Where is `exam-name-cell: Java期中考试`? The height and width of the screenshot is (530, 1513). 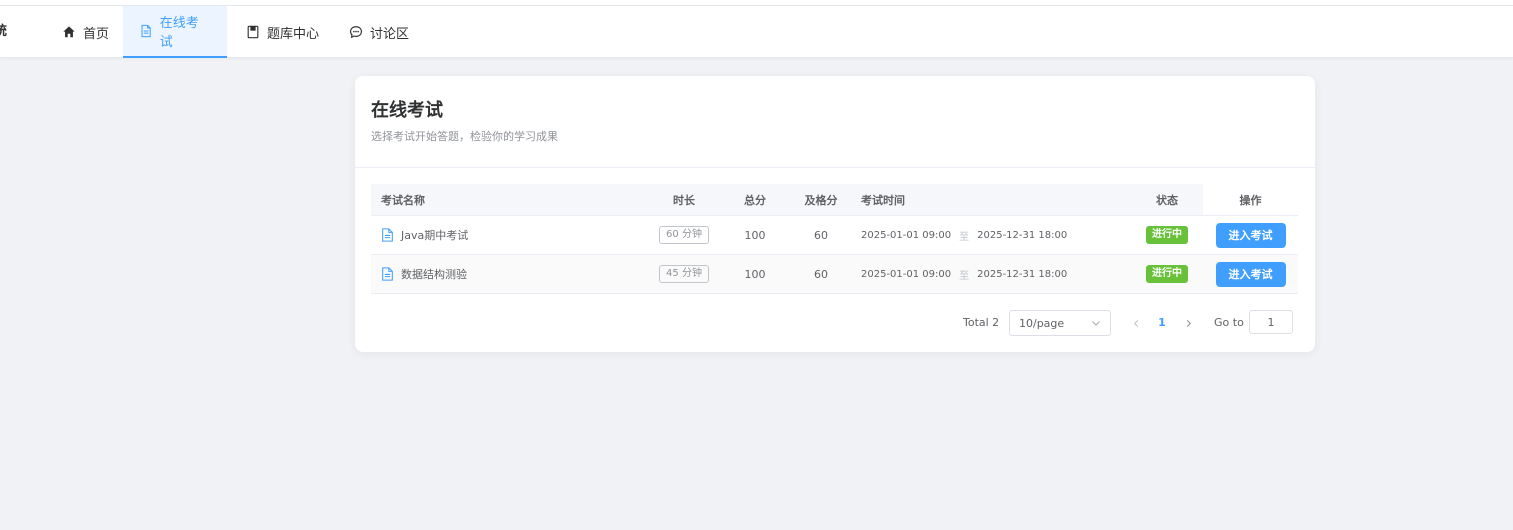 exam-name-cell: Java期中考试 is located at coordinates (511, 235).